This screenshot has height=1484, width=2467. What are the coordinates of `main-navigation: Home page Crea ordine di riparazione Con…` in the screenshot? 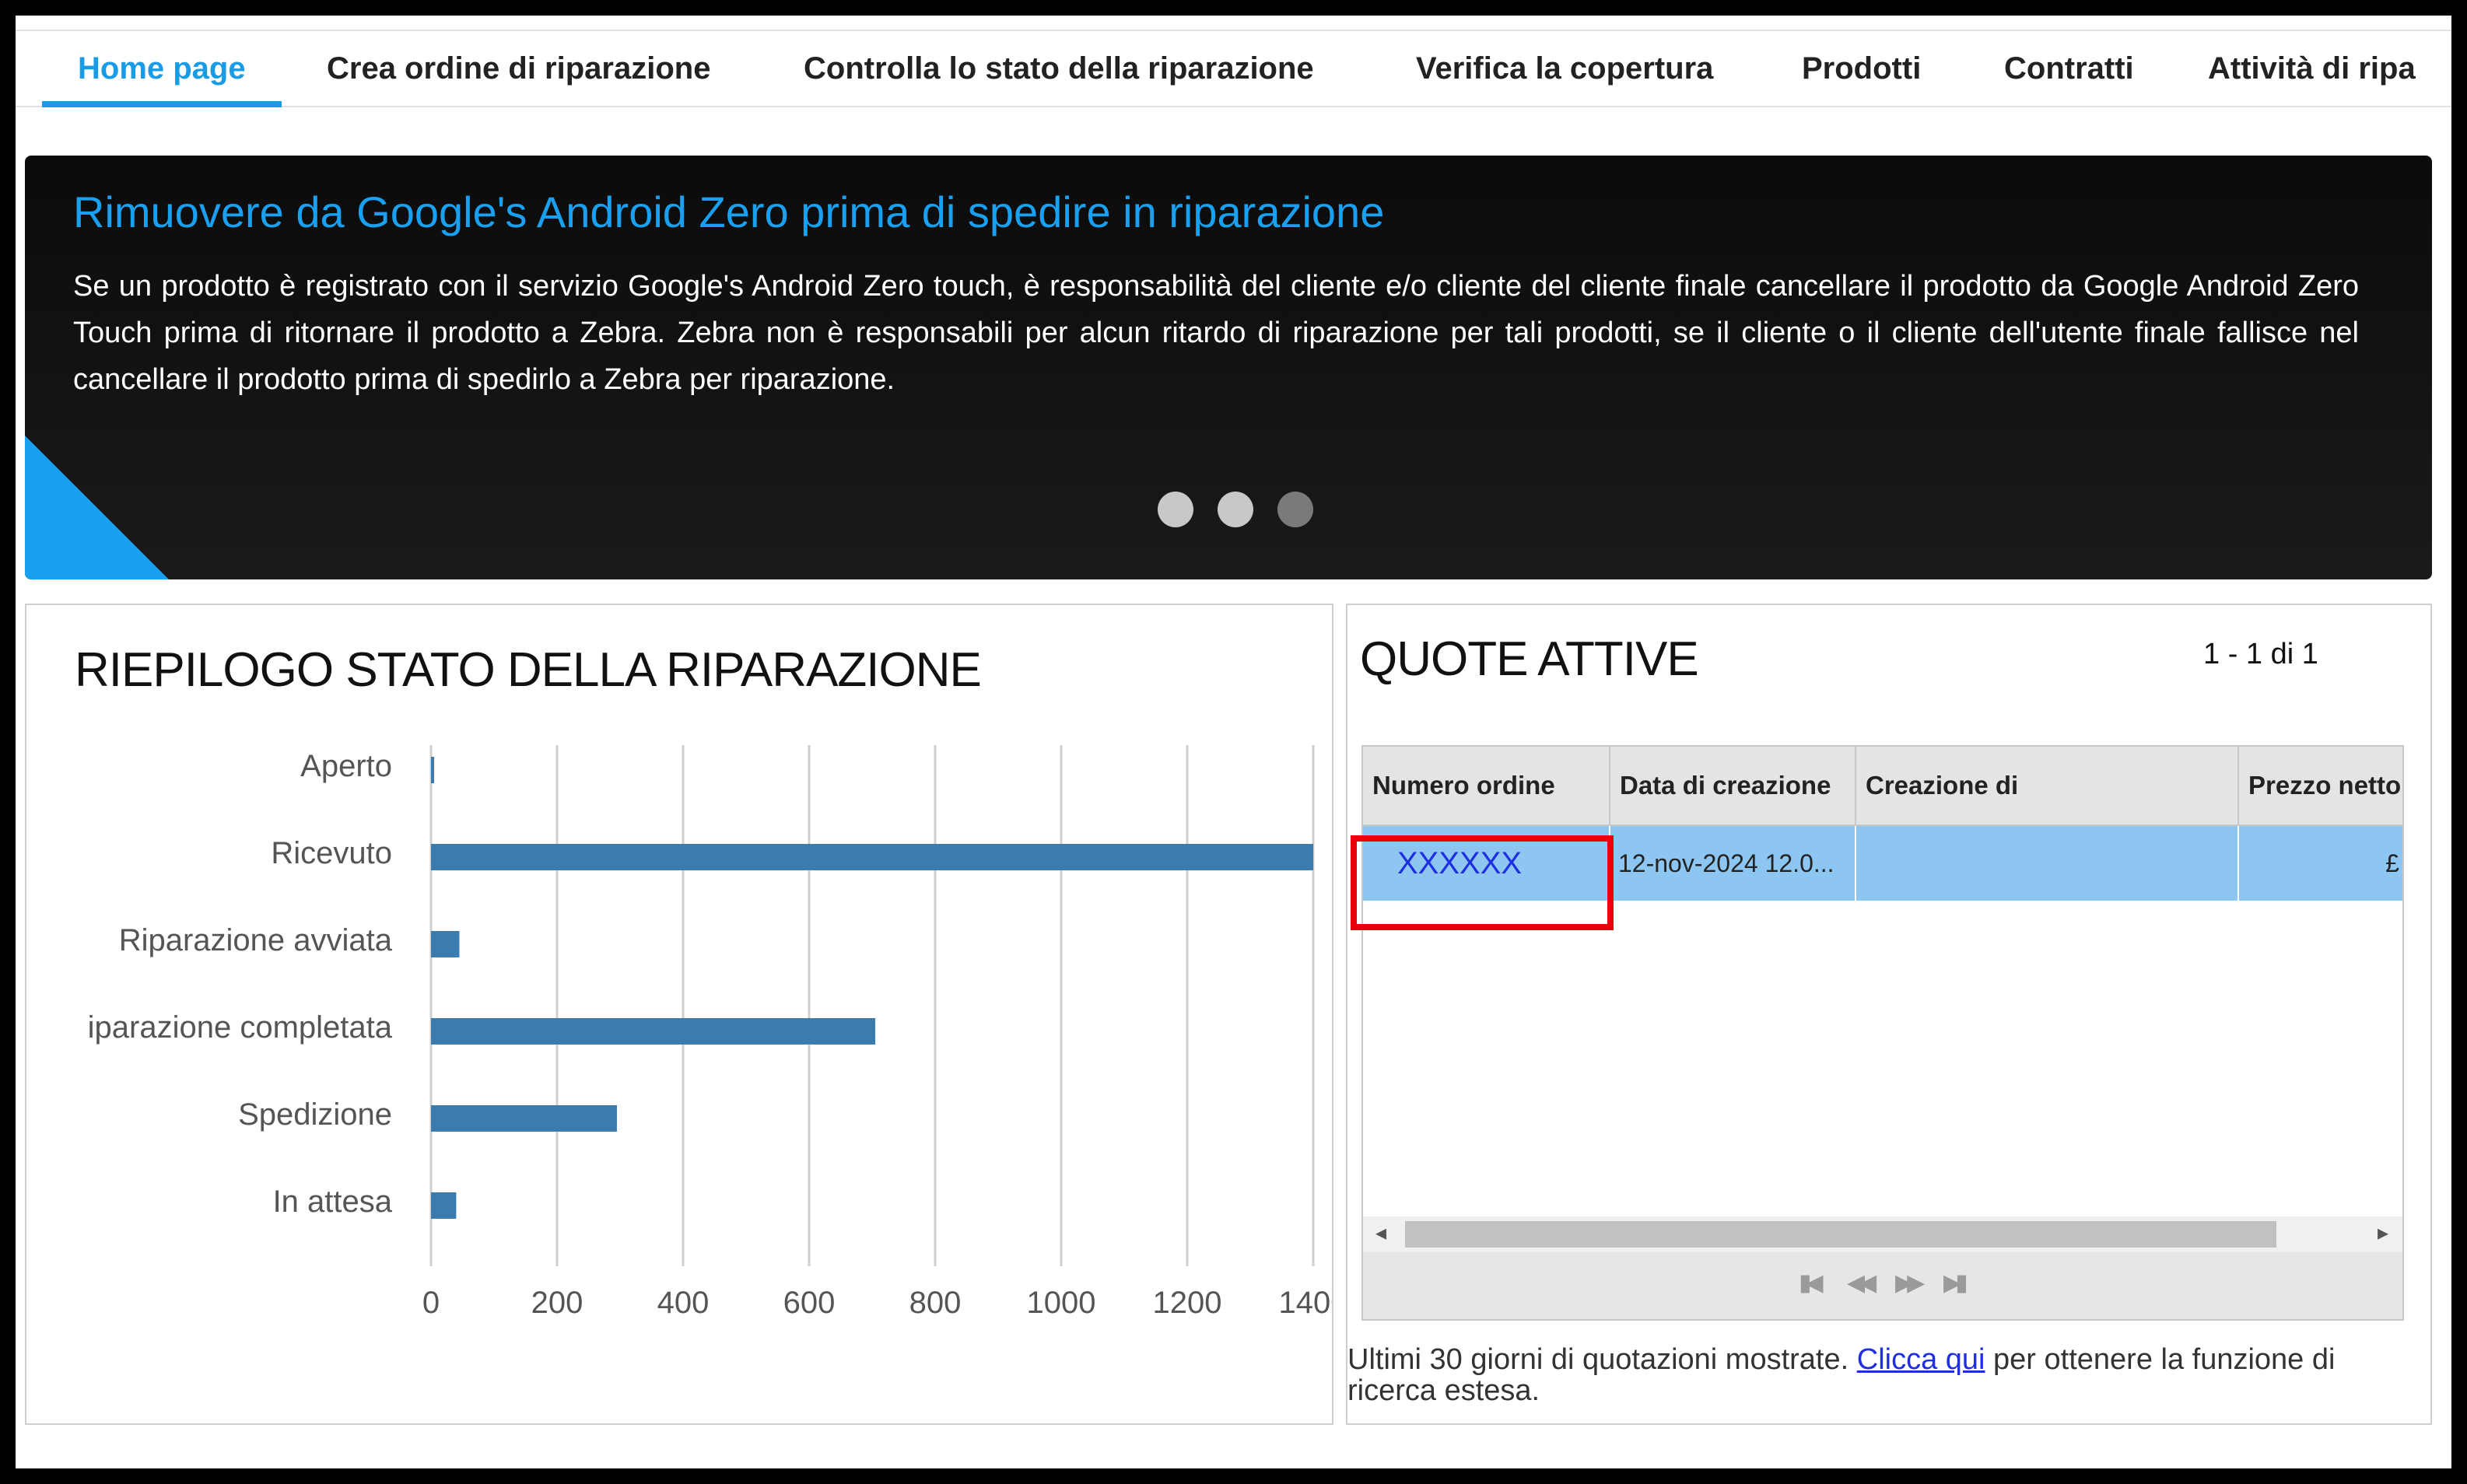 It's located at (1233, 69).